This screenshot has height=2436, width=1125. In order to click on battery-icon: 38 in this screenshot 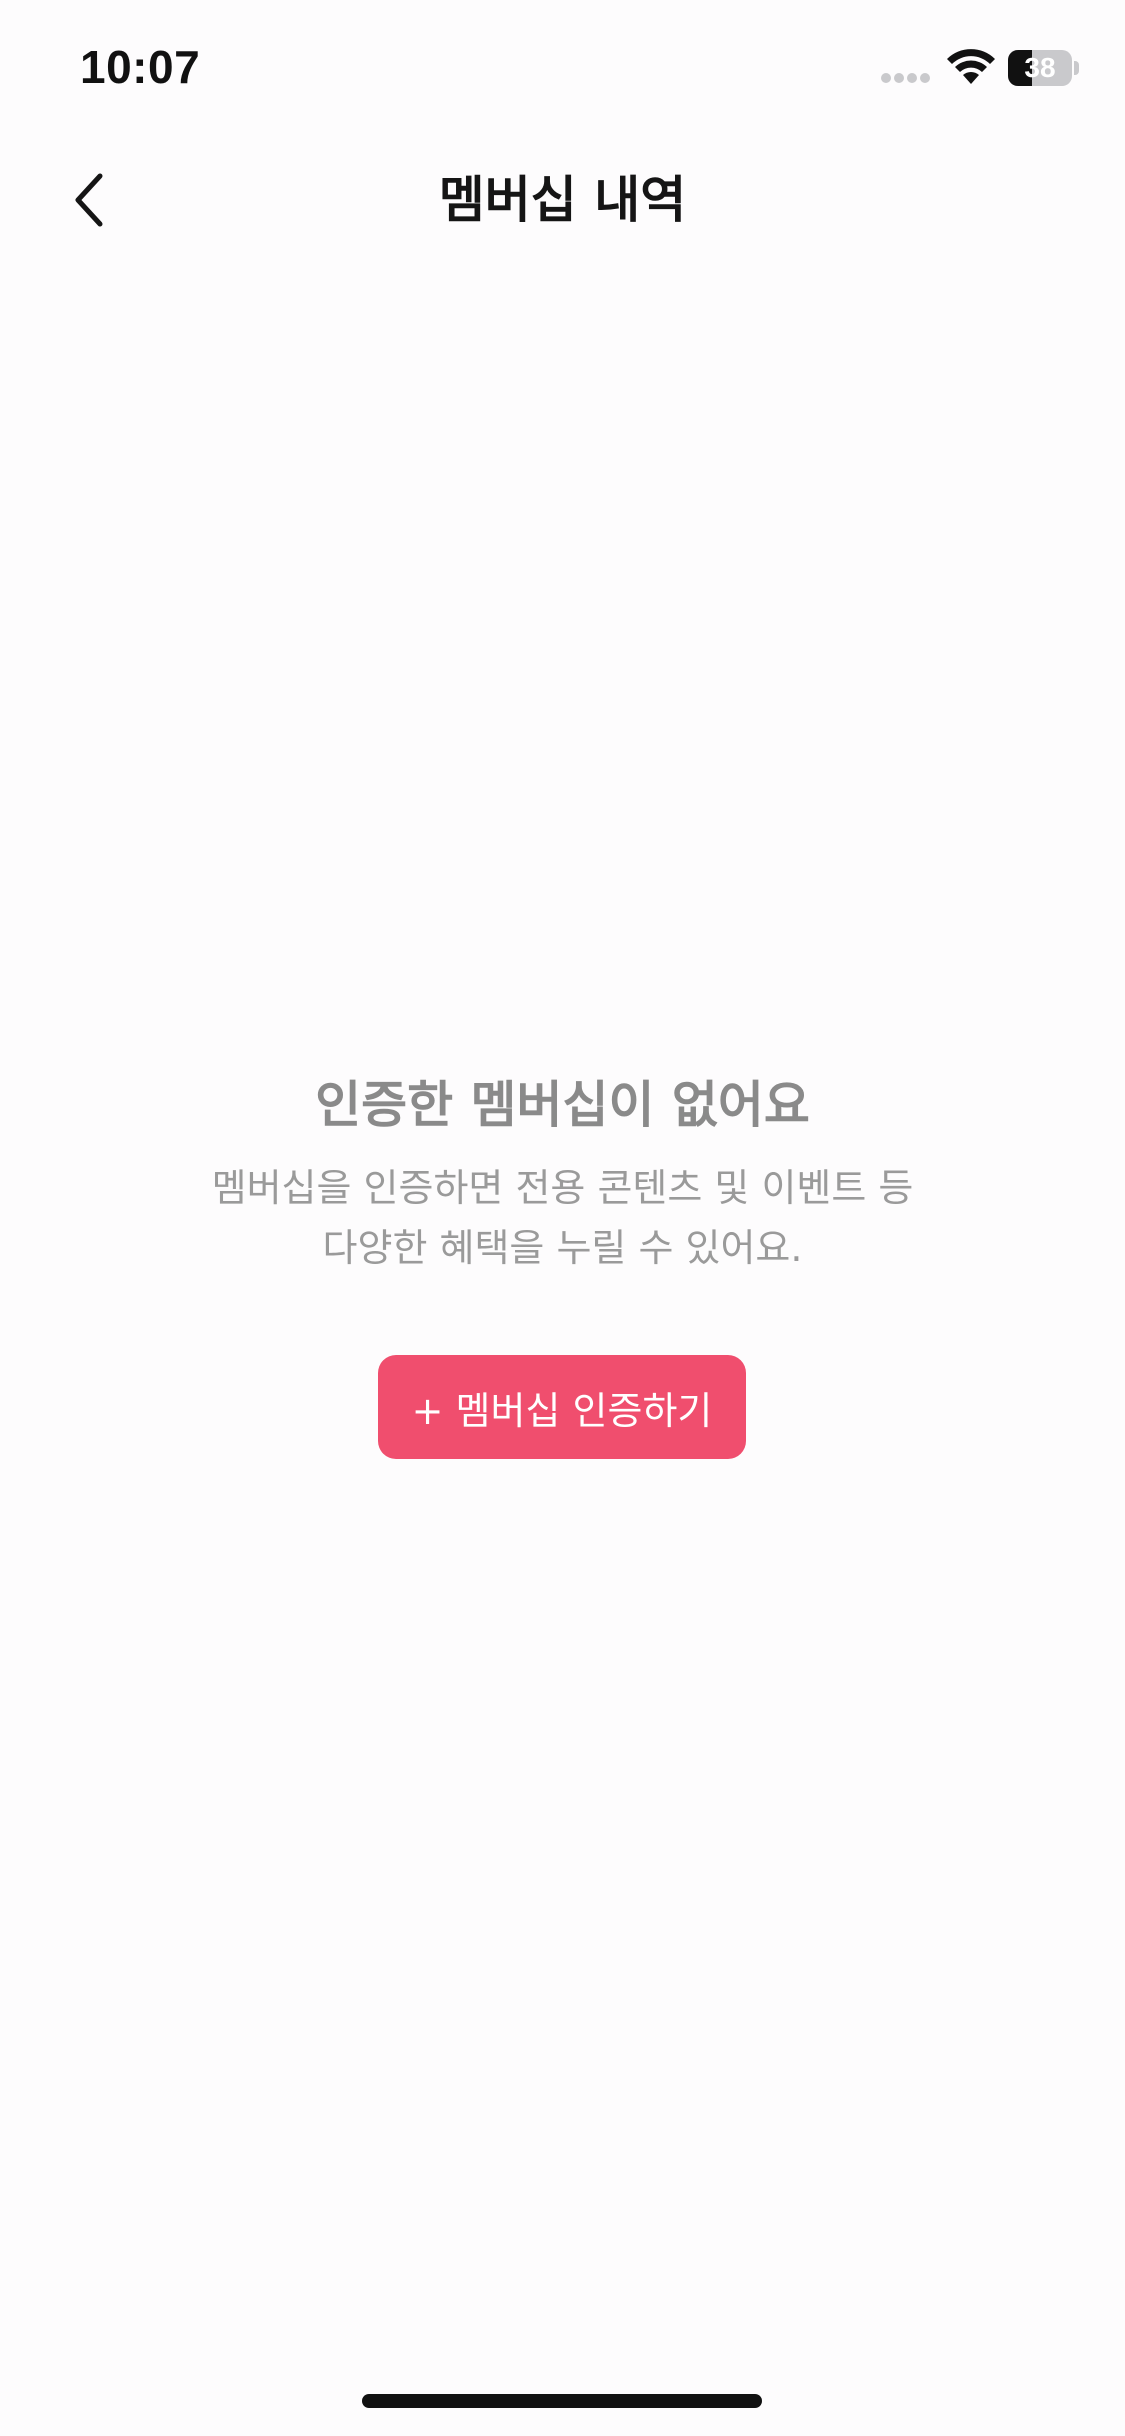, I will do `click(1043, 68)`.